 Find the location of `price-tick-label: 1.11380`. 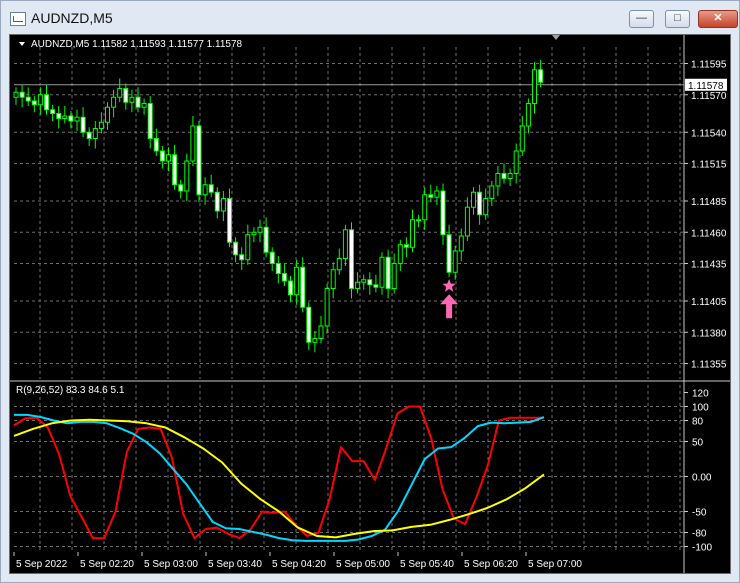

price-tick-label: 1.11380 is located at coordinates (709, 333).